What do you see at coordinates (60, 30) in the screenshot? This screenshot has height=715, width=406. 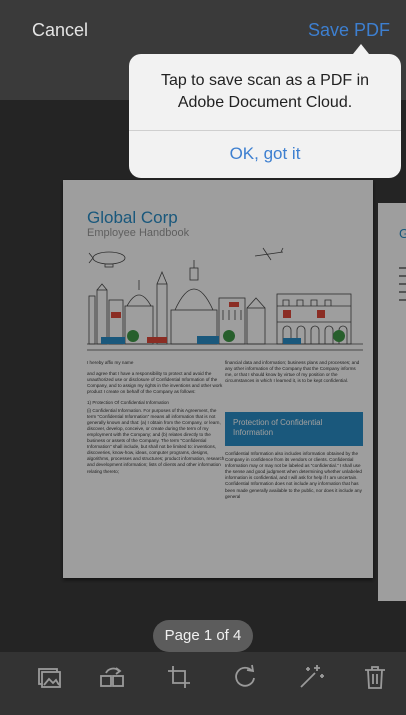 I see `cancel-button: Cancel` at bounding box center [60, 30].